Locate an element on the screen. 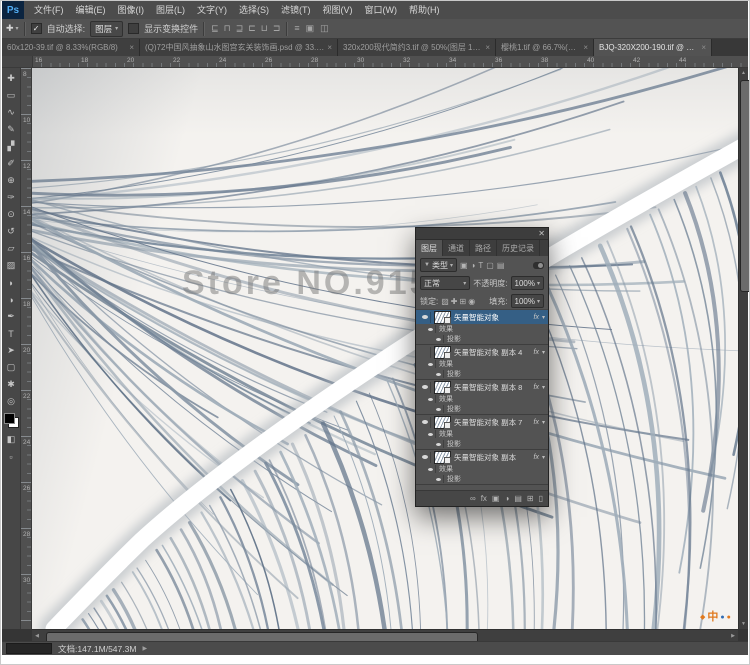  delete-layer-icon: ▯ is located at coordinates (541, 498).